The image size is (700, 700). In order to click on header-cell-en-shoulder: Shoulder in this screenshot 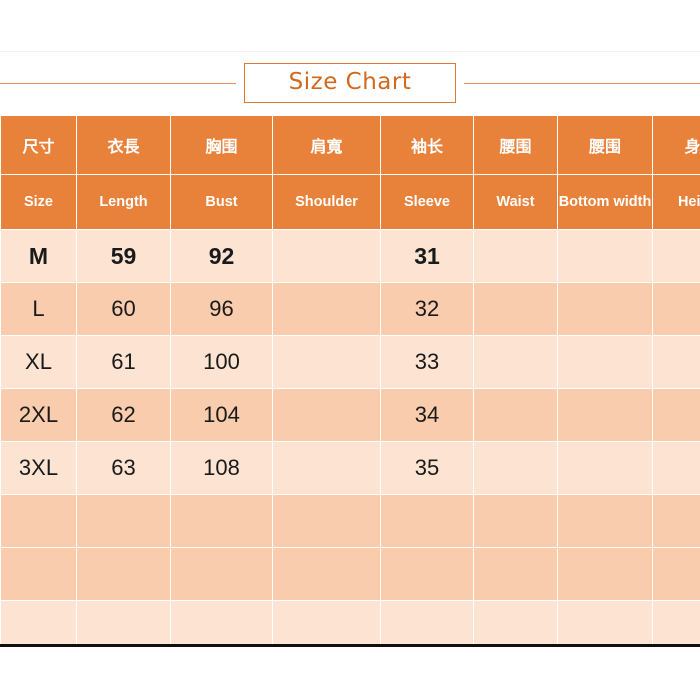, I will do `click(326, 202)`.